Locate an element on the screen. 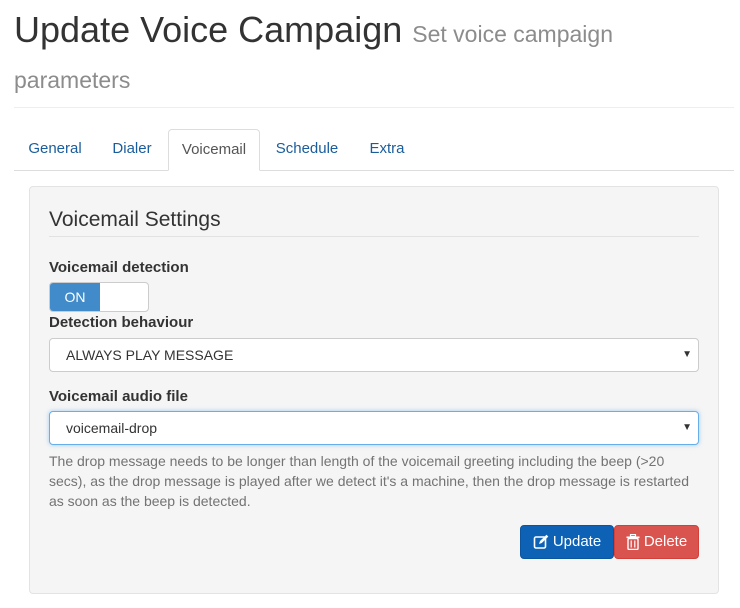  tab-bar: General Dialer Voicemail Schedule Extra is located at coordinates (374, 150).